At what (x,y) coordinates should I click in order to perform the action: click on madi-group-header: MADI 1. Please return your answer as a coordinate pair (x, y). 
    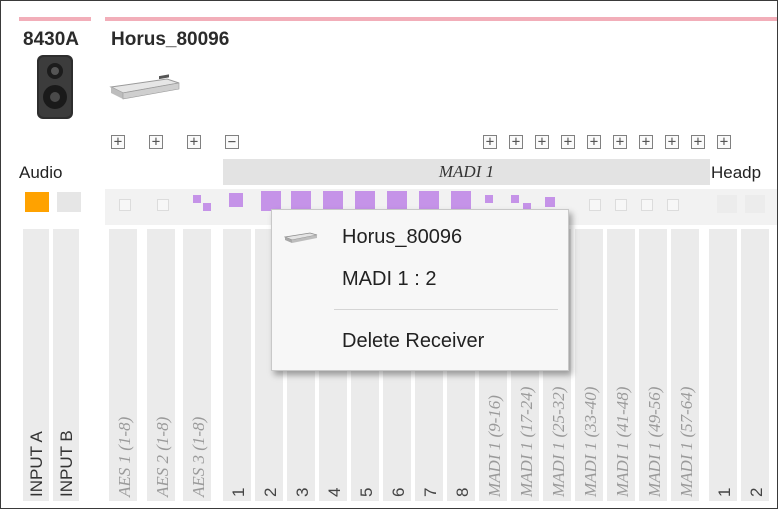
    Looking at the image, I should click on (466, 172).